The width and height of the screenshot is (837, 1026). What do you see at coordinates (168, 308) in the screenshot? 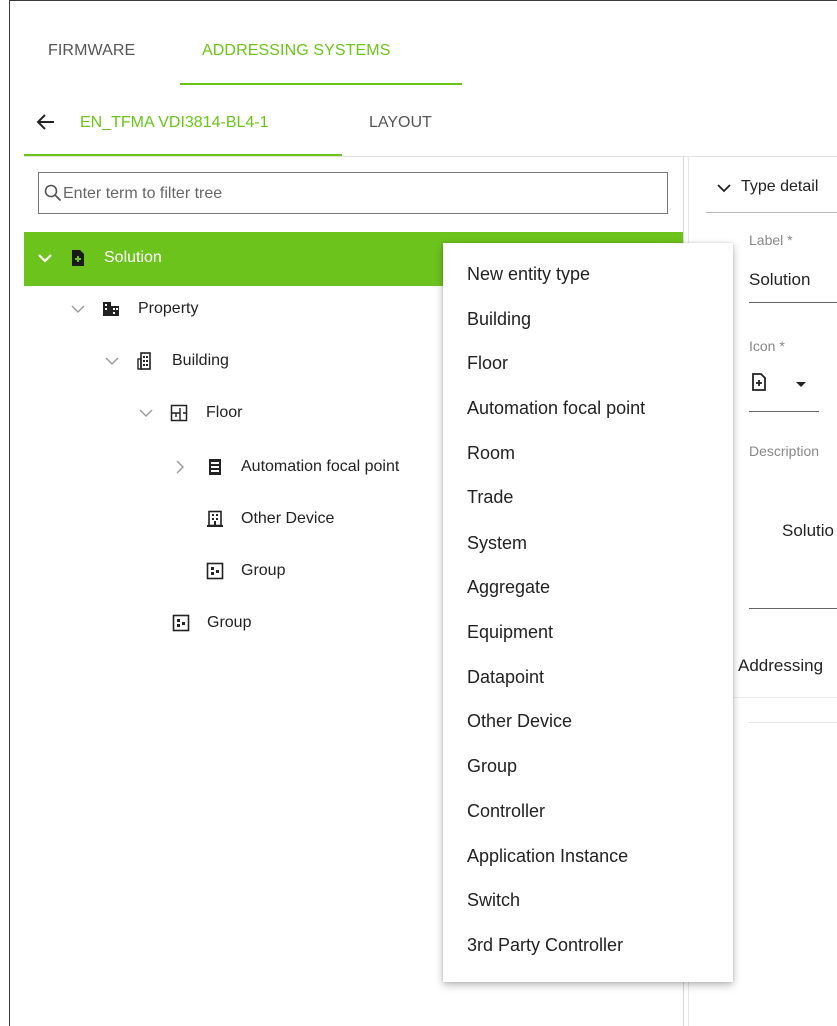
I see `tree-node-label: Property` at bounding box center [168, 308].